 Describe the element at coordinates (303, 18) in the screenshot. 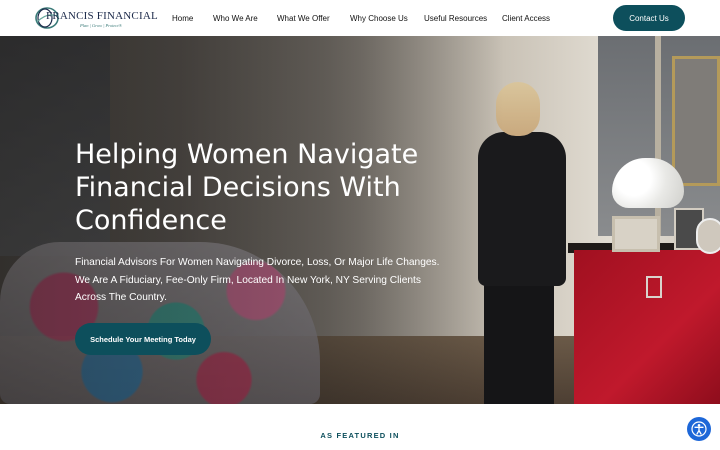

I see `nav-what-we-offer: What We Offer` at that location.